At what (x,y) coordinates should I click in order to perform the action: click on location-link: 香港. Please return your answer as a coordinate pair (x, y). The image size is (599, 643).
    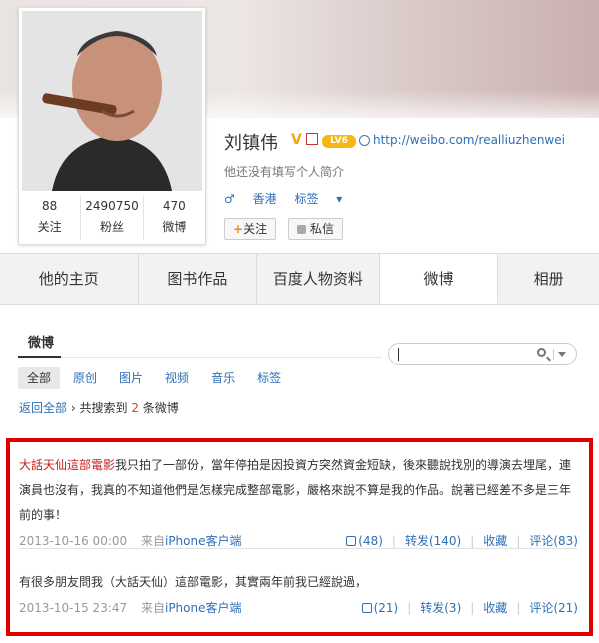
    Looking at the image, I should click on (265, 199).